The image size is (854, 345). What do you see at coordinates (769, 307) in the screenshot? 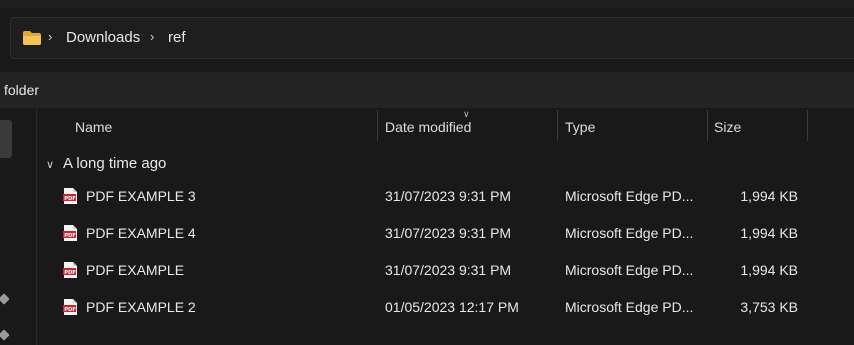
I see `file-size: 3,753 KB` at bounding box center [769, 307].